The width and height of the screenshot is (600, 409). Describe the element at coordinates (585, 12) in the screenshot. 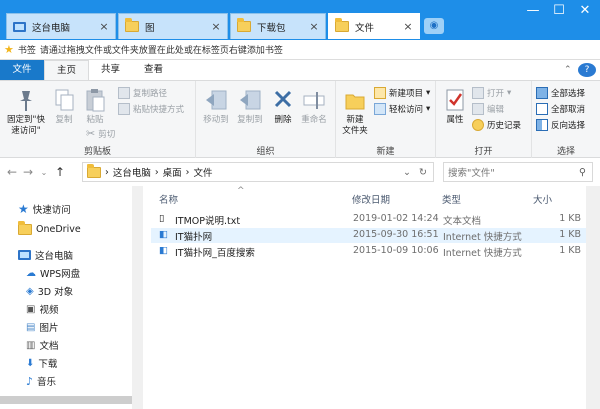

I see `close-button: ✕` at that location.